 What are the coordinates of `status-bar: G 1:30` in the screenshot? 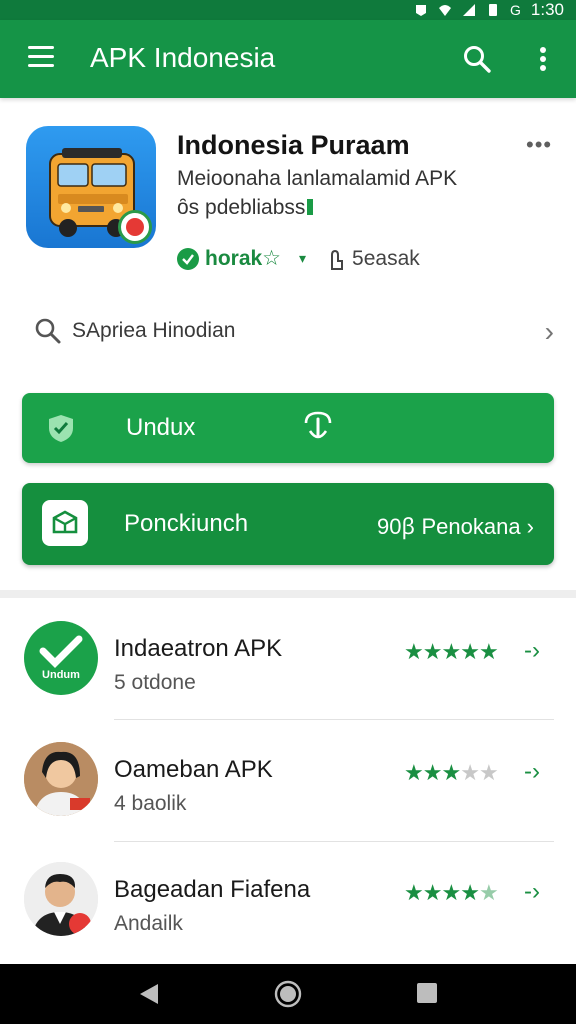 It's located at (288, 10).